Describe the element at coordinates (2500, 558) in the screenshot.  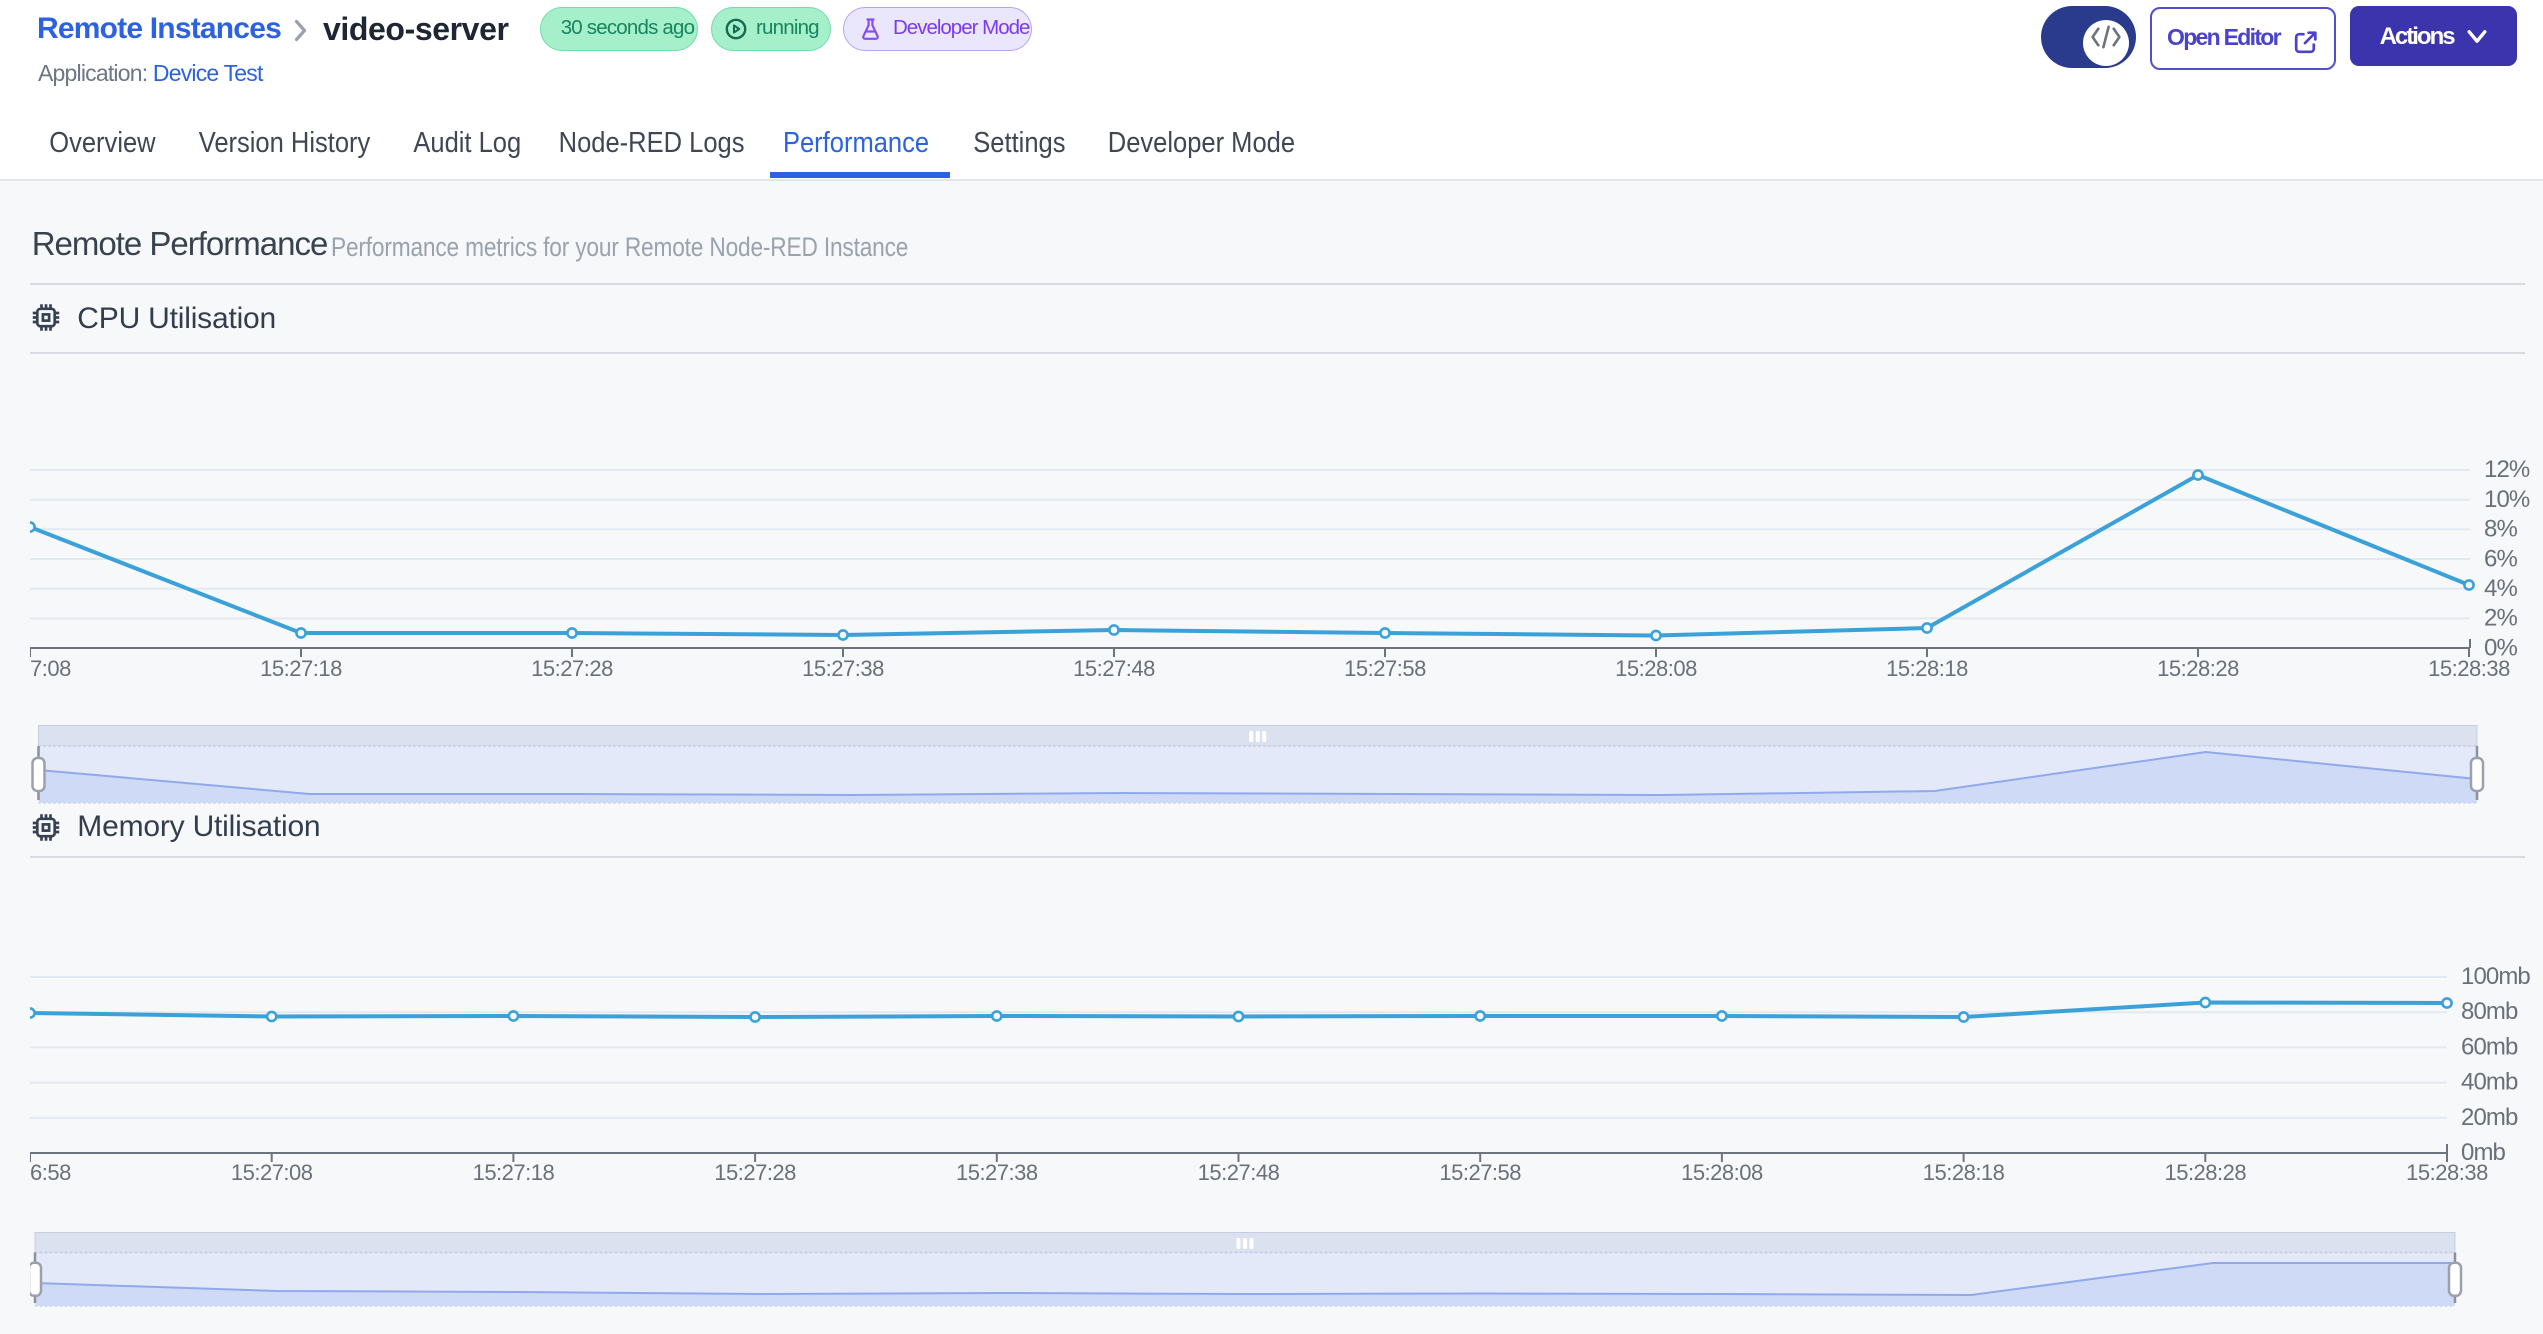
I see `svg-text: 6%` at that location.